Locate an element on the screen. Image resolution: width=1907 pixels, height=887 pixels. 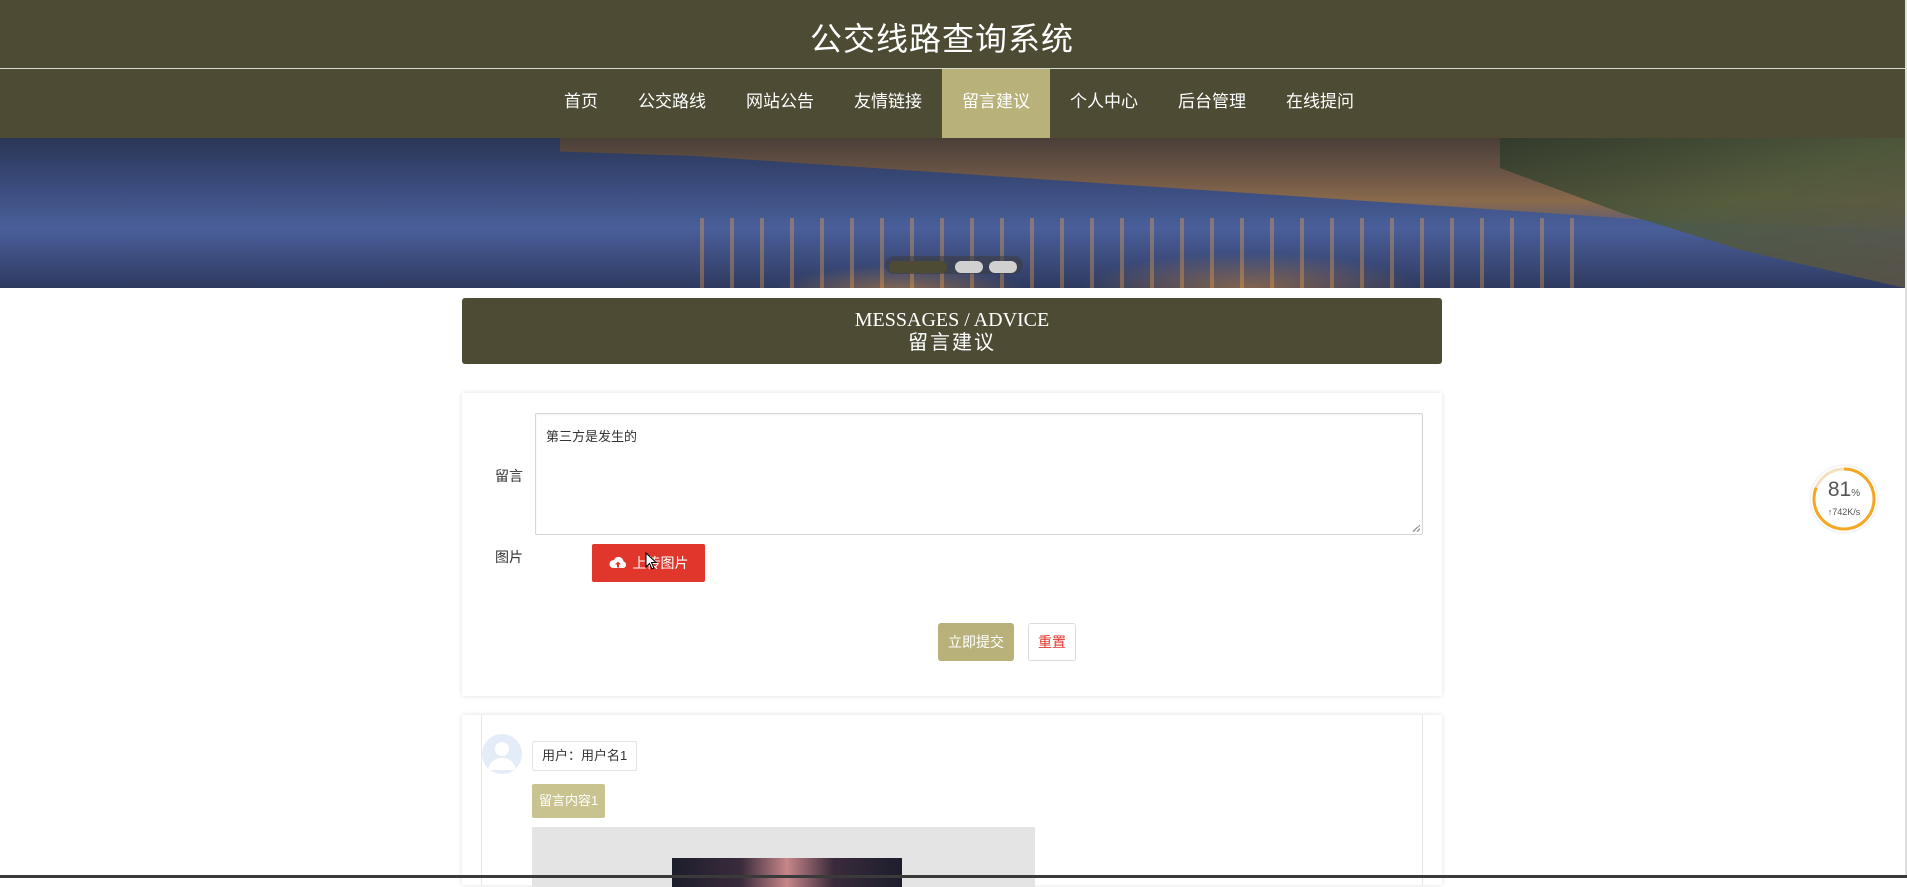
speed-percent: 81 is located at coordinates (1839, 489).